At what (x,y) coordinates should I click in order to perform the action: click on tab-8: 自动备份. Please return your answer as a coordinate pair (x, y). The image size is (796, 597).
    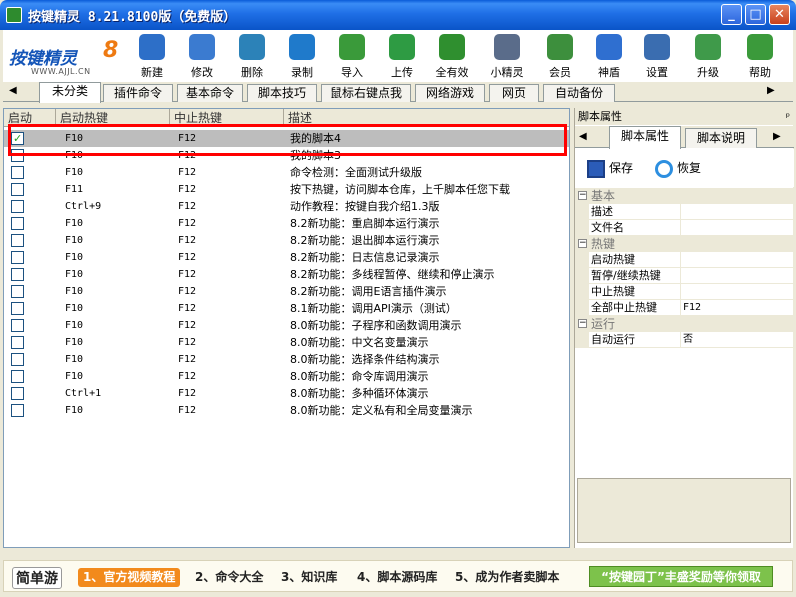
    Looking at the image, I should click on (579, 93).